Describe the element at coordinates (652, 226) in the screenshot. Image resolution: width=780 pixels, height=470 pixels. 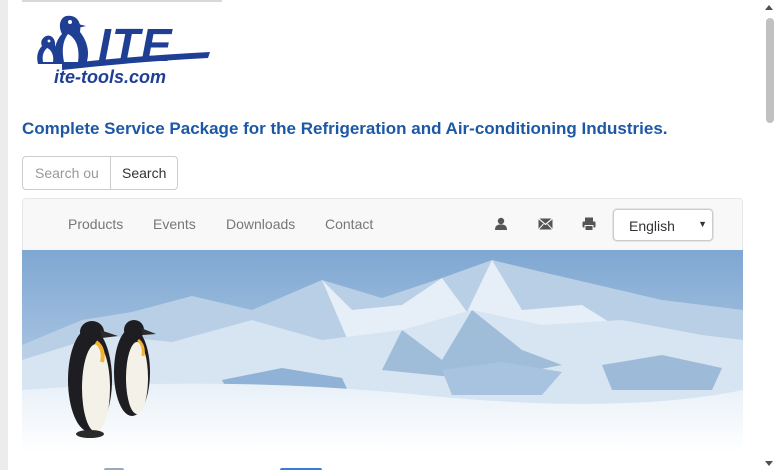
I see `language-selected-label: English` at that location.